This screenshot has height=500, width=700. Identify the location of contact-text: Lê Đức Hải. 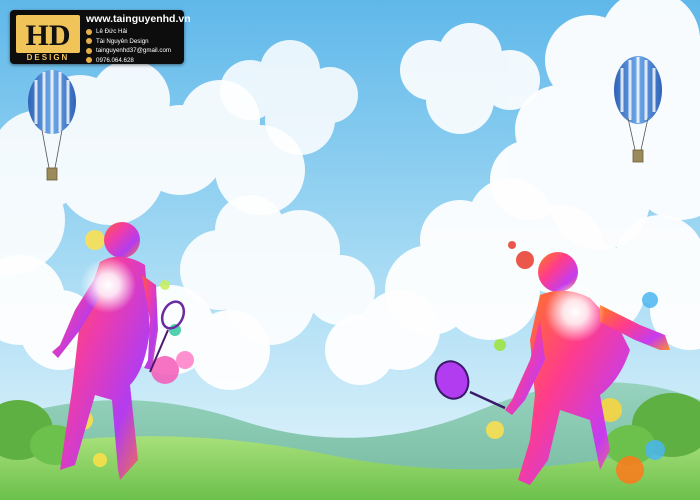
(112, 32).